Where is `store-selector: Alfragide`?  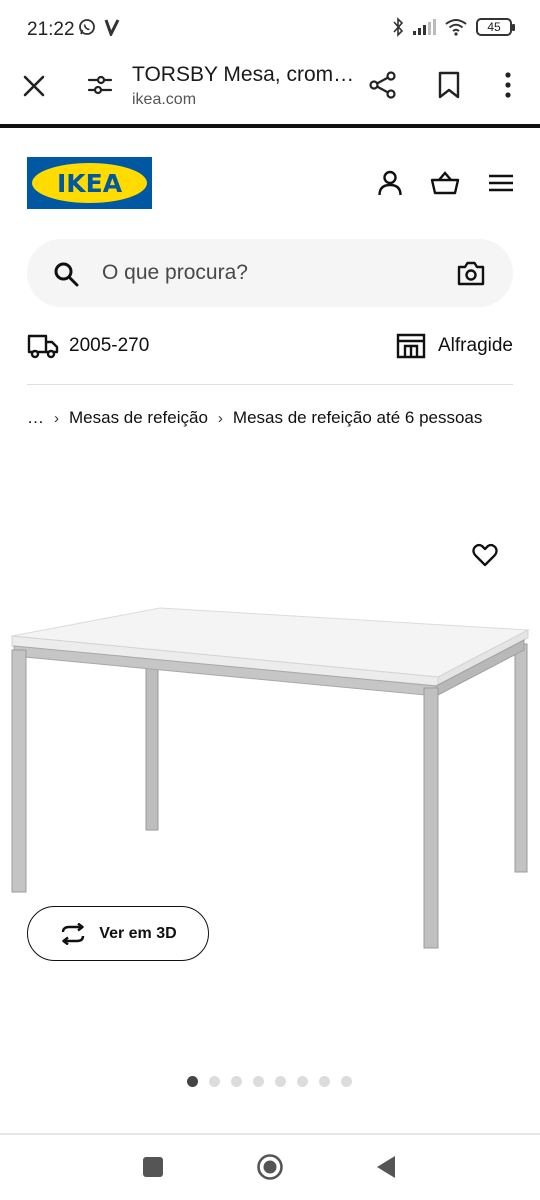 store-selector: Alfragide is located at coordinates (454, 346).